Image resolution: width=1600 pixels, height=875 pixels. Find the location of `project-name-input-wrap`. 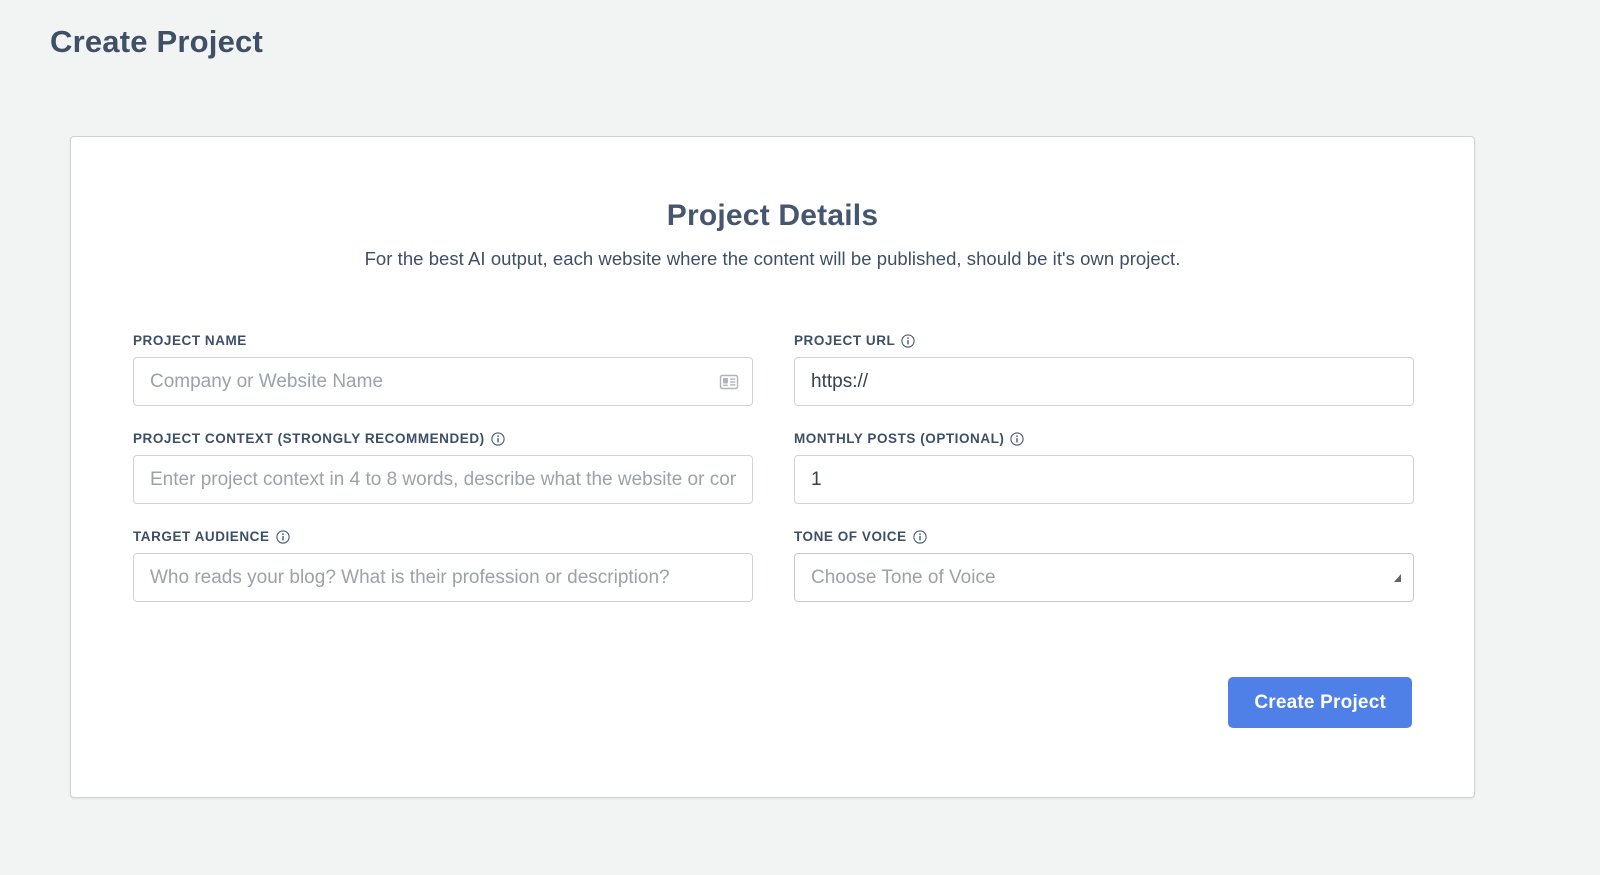

project-name-input-wrap is located at coordinates (443, 381).